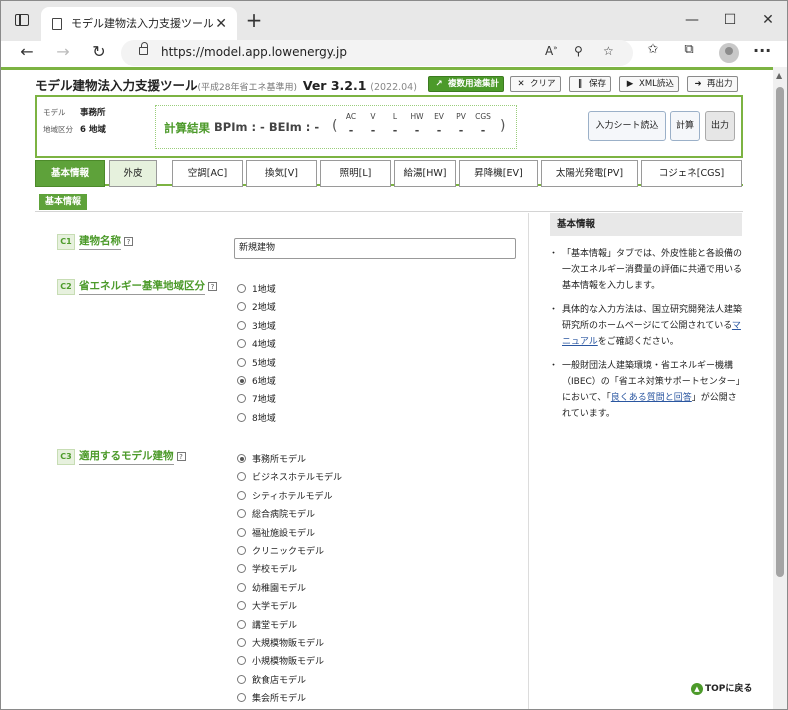 This screenshot has height=710, width=788. What do you see at coordinates (590, 84) in the screenshot?
I see `save-button: ‖ 保存` at bounding box center [590, 84].